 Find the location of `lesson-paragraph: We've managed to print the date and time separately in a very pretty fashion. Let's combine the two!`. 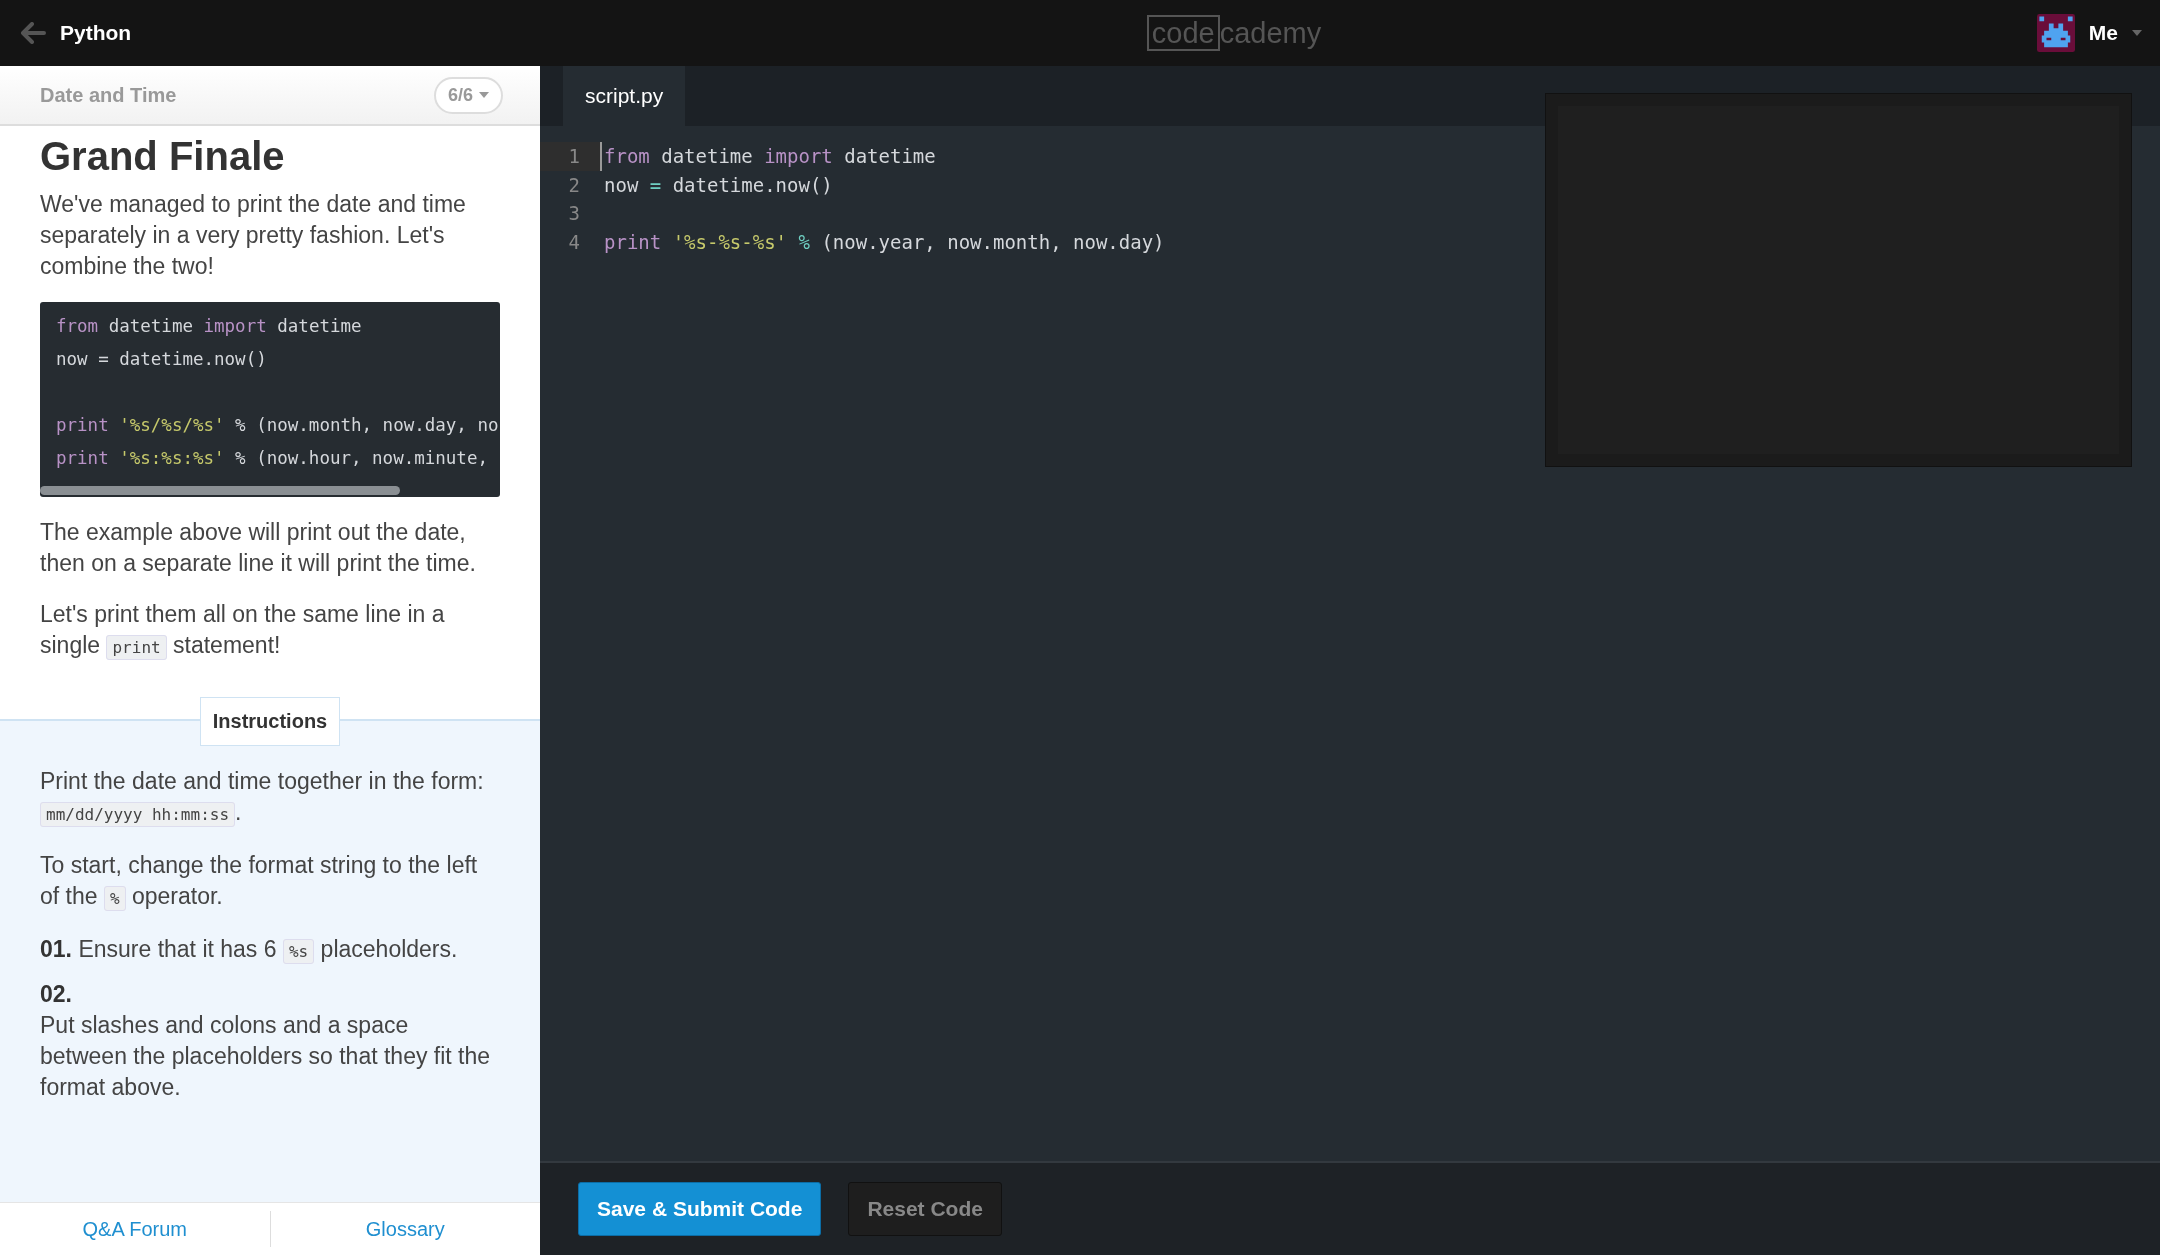

lesson-paragraph: We've managed to print the date and time separately in a very pretty fashion. Let's combine the two! is located at coordinates (253, 235).